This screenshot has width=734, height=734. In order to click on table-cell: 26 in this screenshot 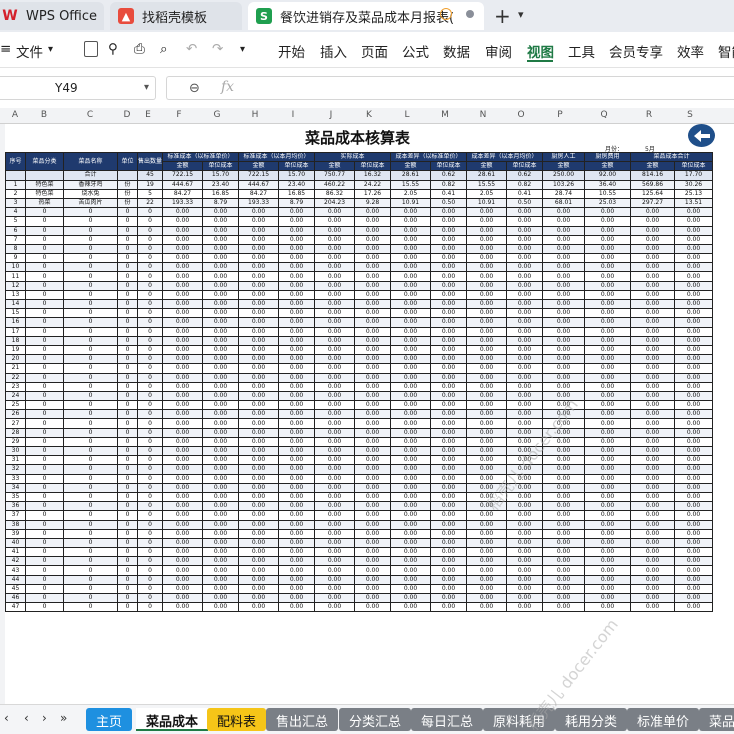, I will do `click(15, 414)`.